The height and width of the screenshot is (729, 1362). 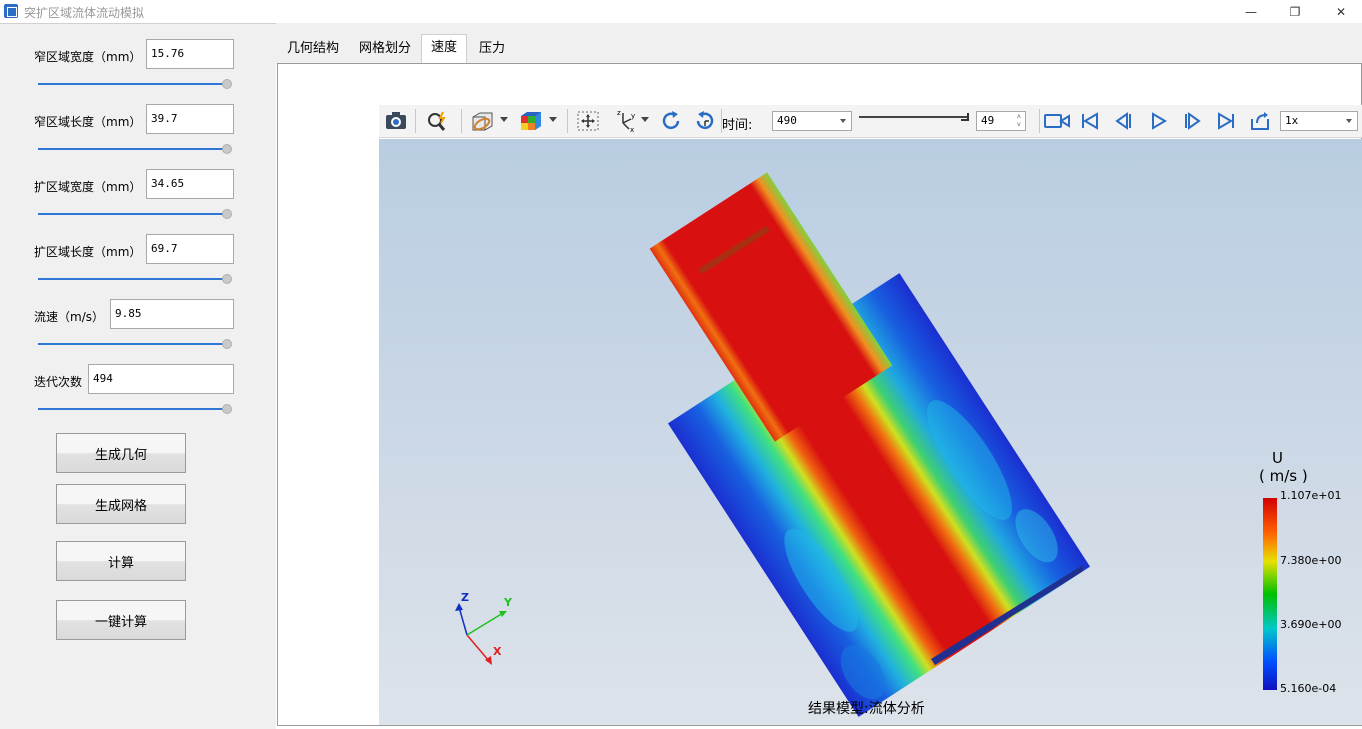 I want to click on velocity-label: 流速（m/s）, so click(x=69, y=317).